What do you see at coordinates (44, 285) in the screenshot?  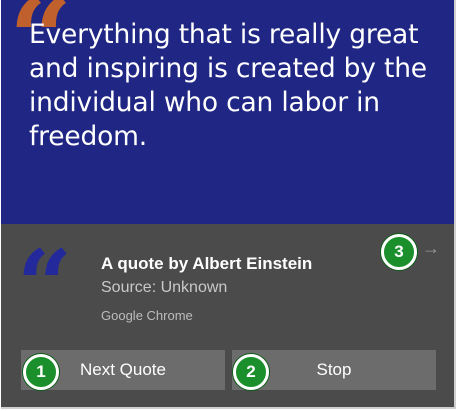 I see `quote-mark-icon: “` at bounding box center [44, 285].